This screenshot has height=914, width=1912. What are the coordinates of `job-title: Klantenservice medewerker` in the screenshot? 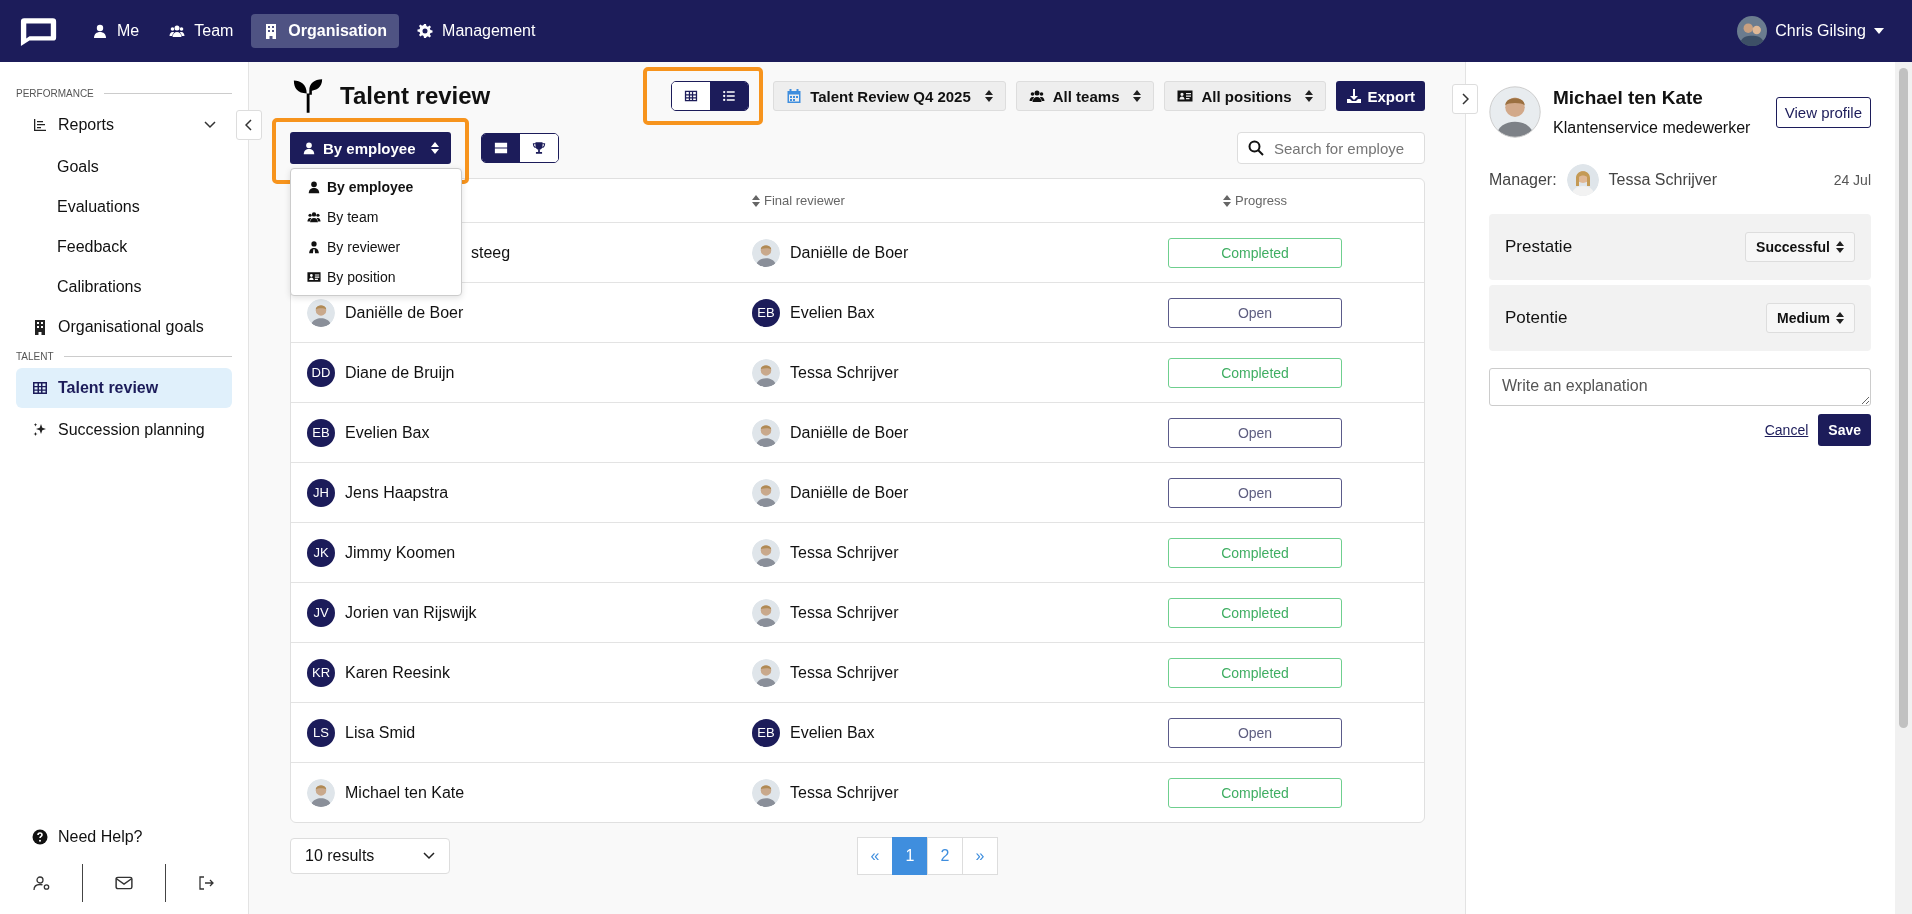 It's located at (1652, 128).